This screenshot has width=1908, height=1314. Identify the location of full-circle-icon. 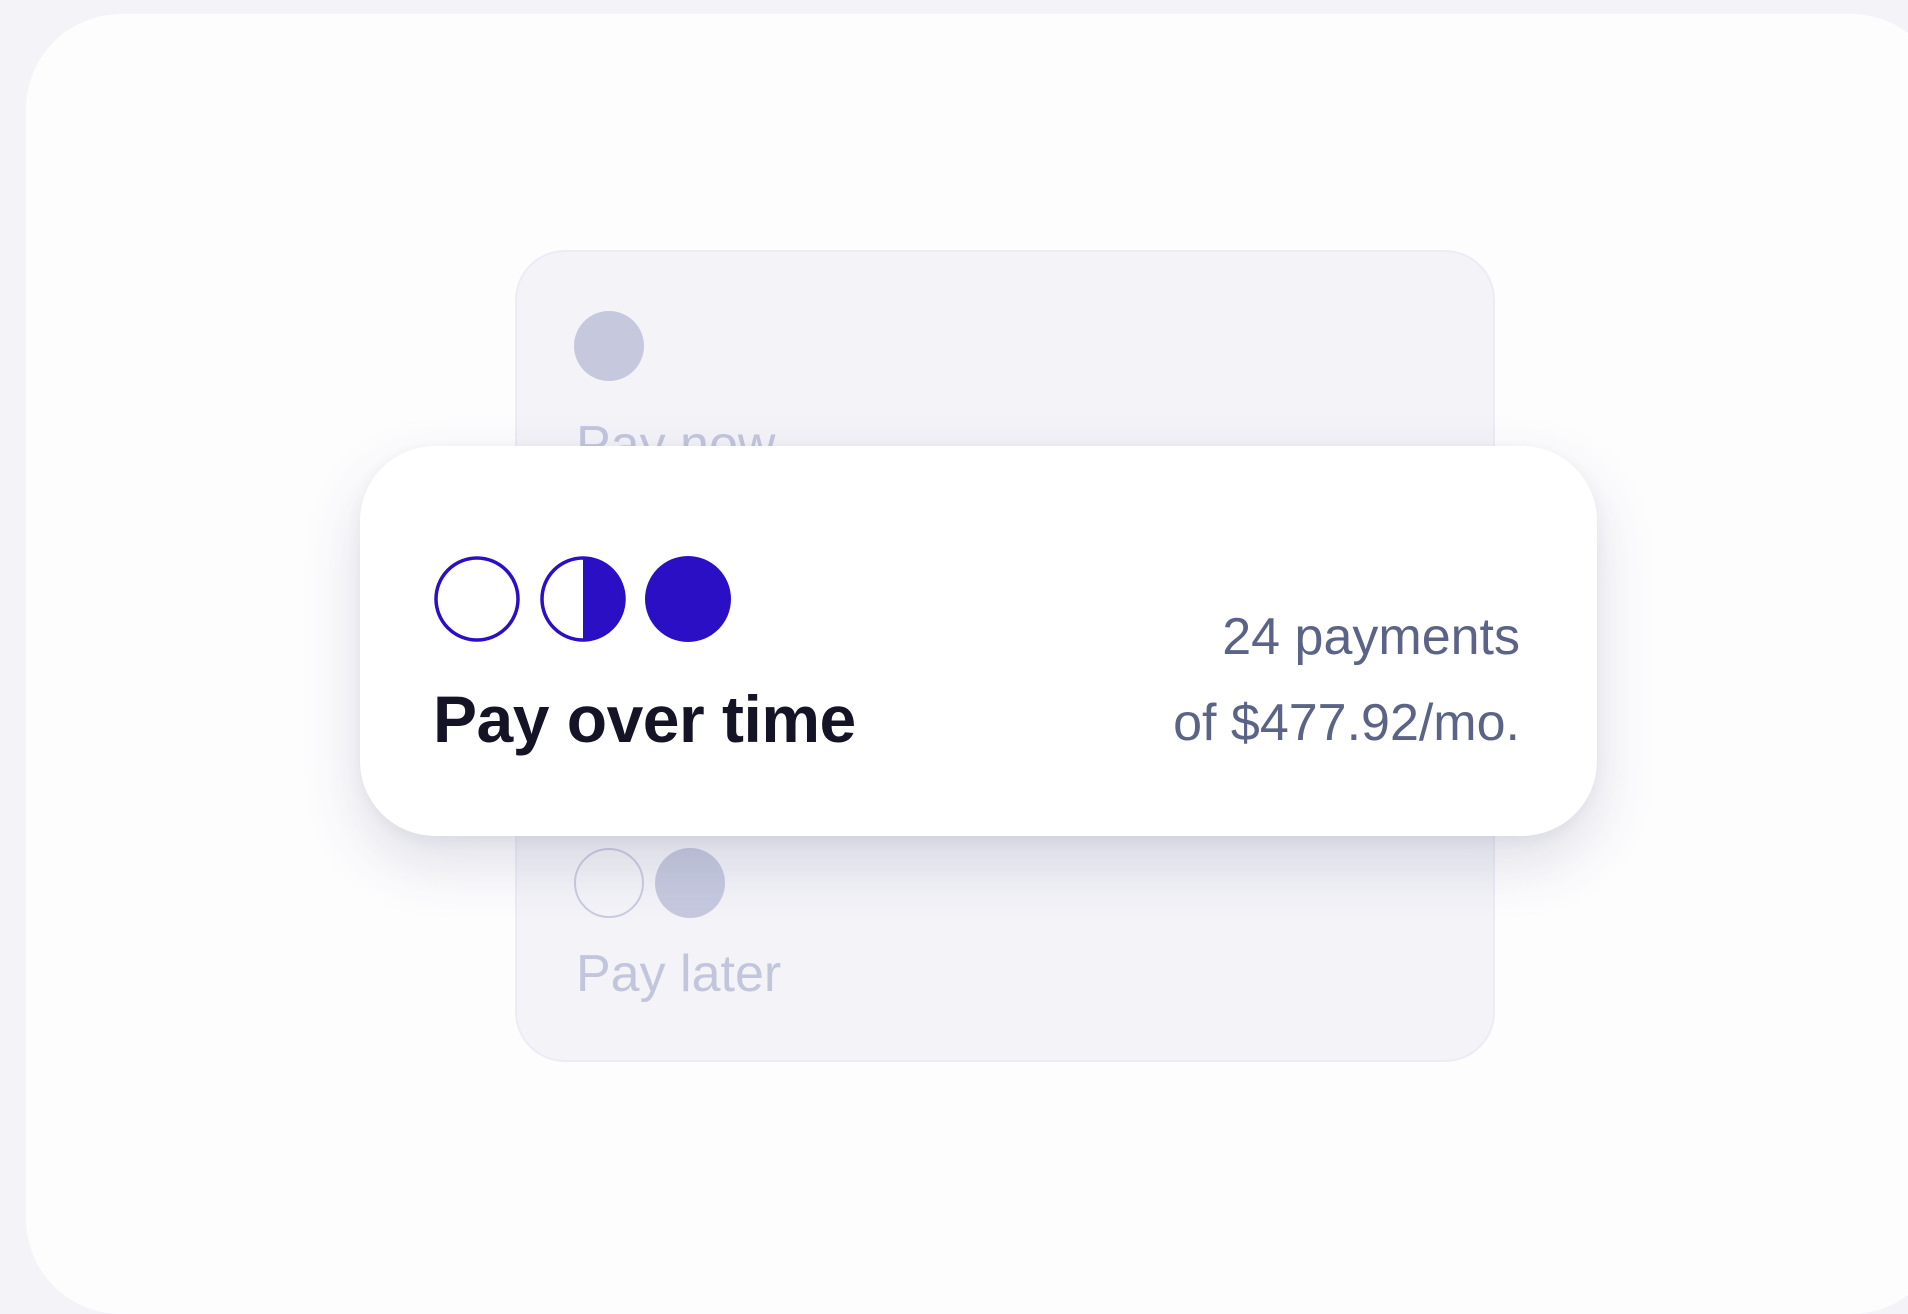
(688, 599).